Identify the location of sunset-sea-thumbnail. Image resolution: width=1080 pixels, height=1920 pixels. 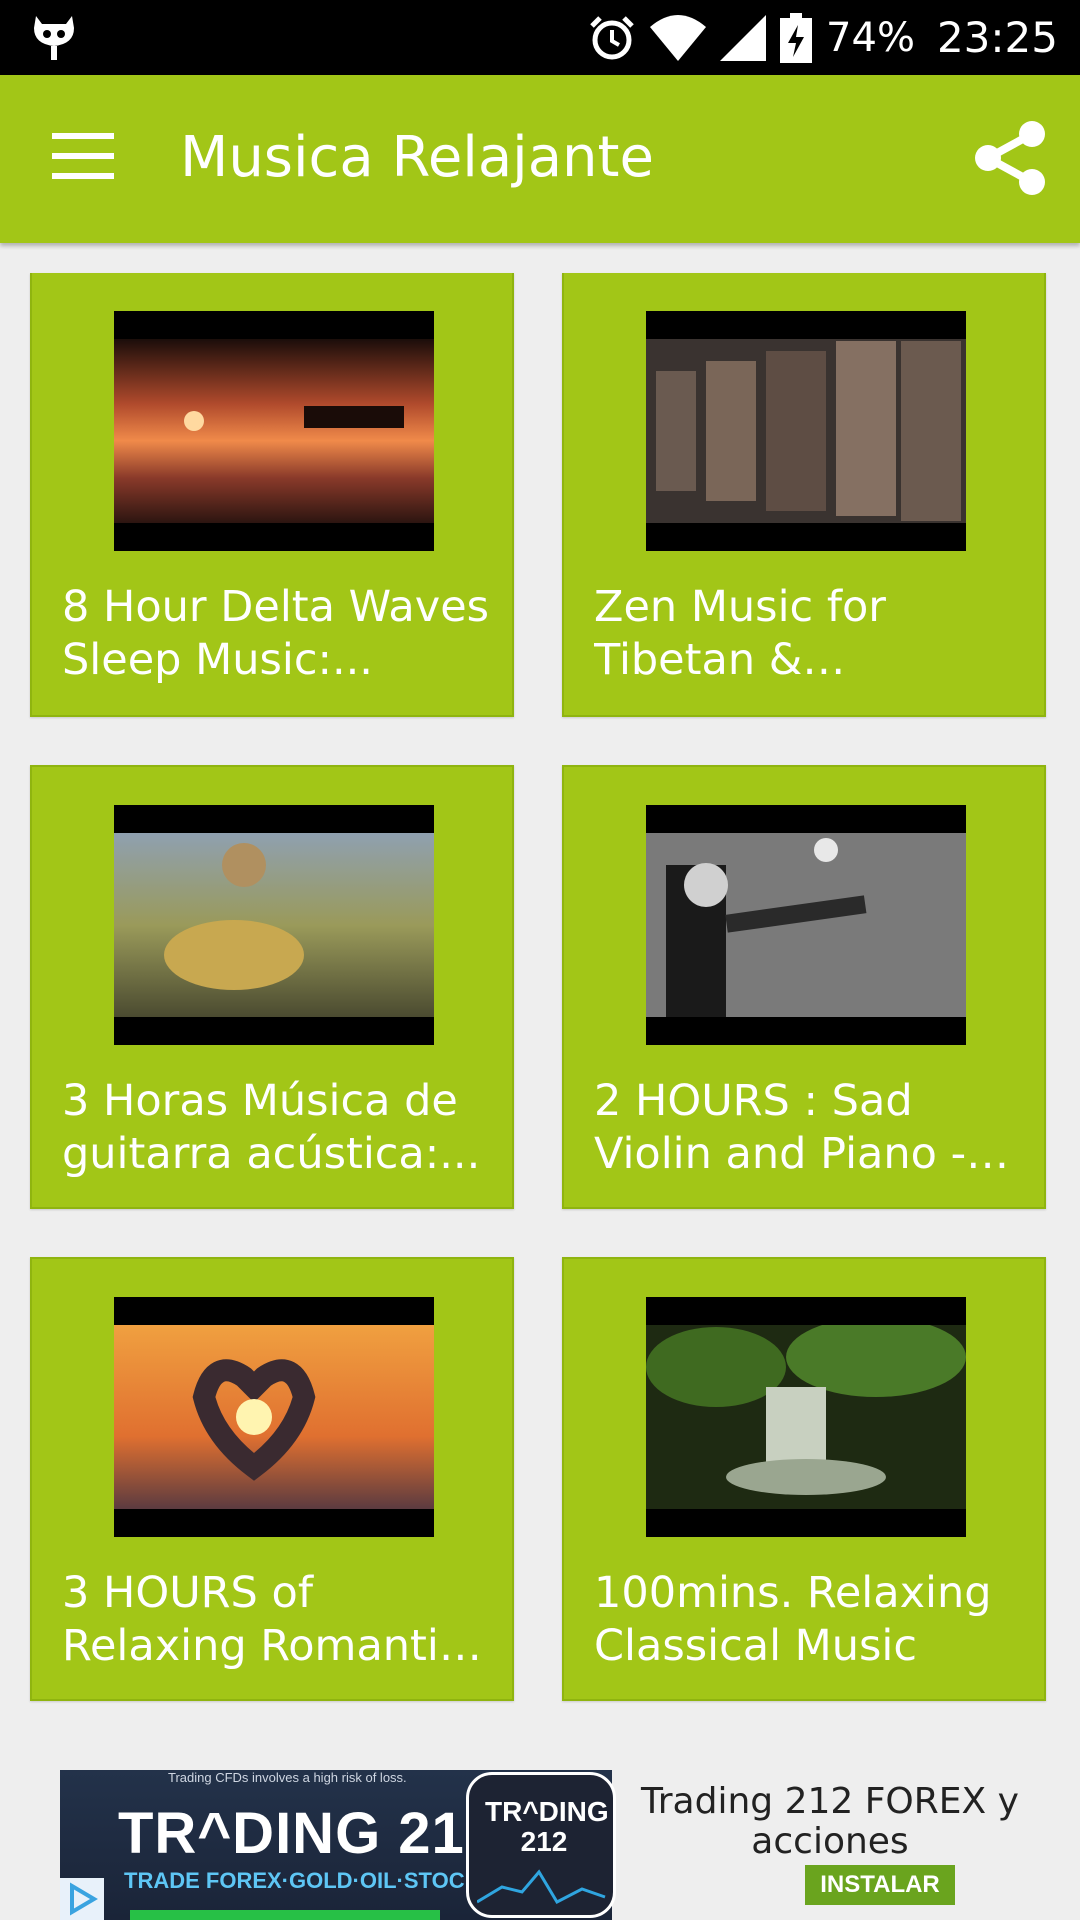
(274, 431).